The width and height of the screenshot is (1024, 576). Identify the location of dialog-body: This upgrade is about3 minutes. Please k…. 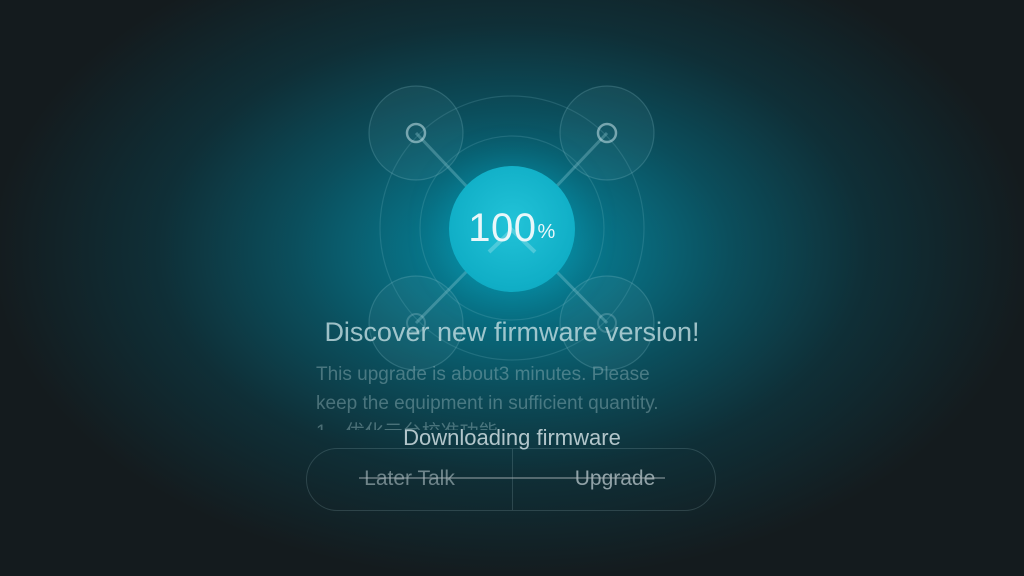
(526, 395).